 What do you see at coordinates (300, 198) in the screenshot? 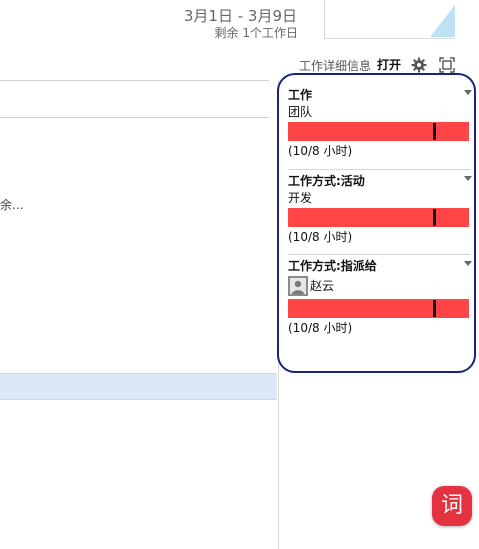
I see `section-item-label: 开发` at bounding box center [300, 198].